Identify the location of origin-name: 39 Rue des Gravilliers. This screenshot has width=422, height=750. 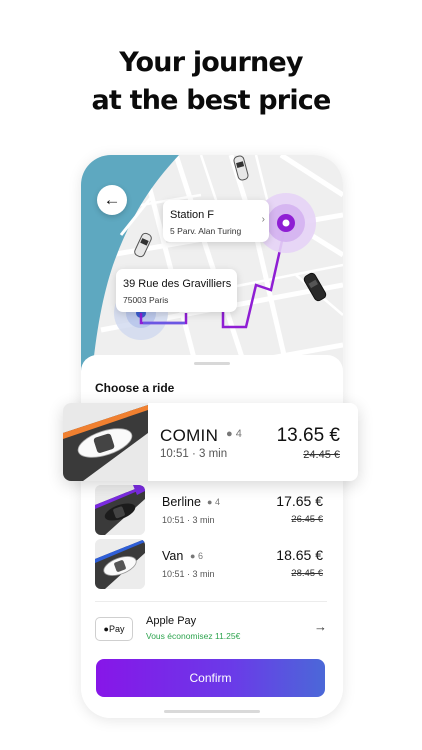
(177, 284).